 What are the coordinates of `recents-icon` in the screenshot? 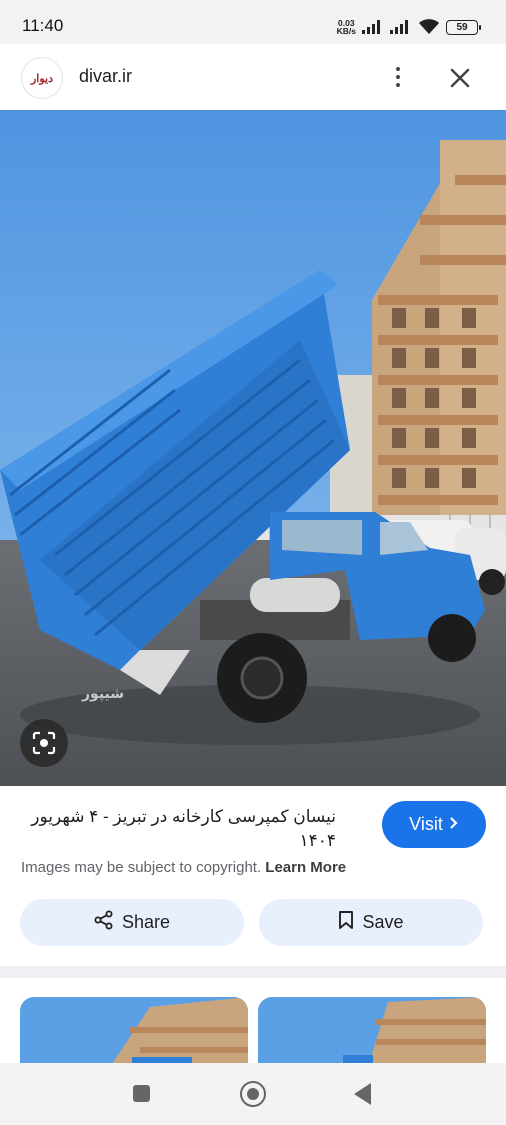 It's located at (141, 1093).